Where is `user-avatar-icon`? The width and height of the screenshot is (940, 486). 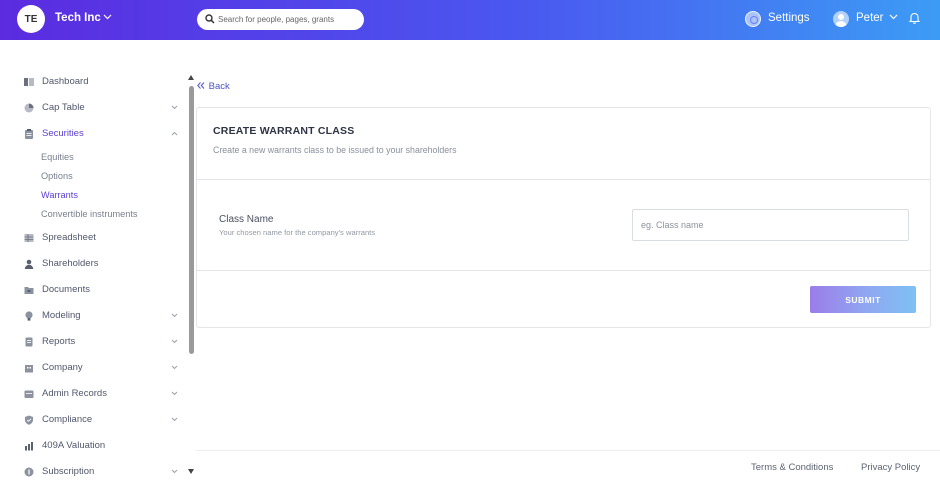
user-avatar-icon is located at coordinates (841, 19).